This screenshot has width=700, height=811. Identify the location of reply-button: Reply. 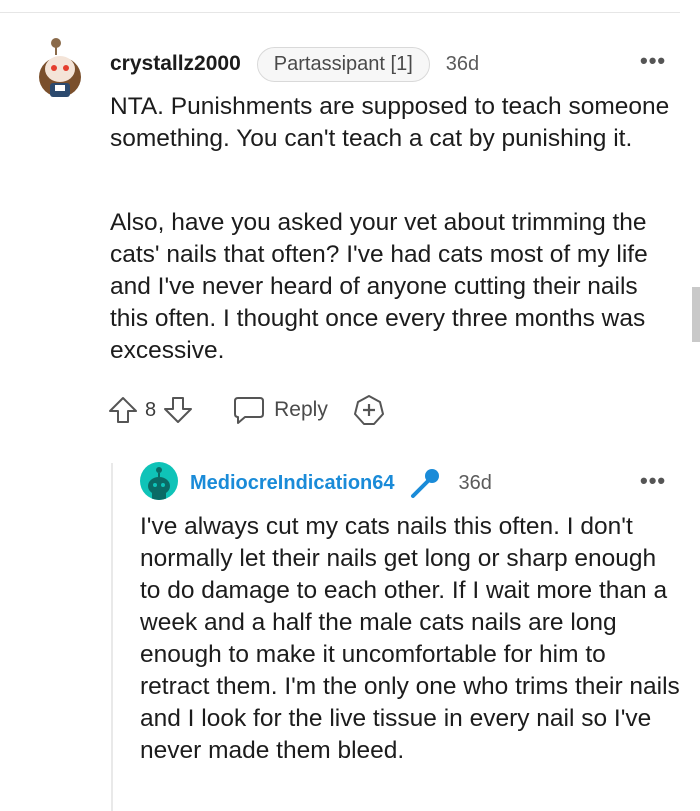
(280, 410).